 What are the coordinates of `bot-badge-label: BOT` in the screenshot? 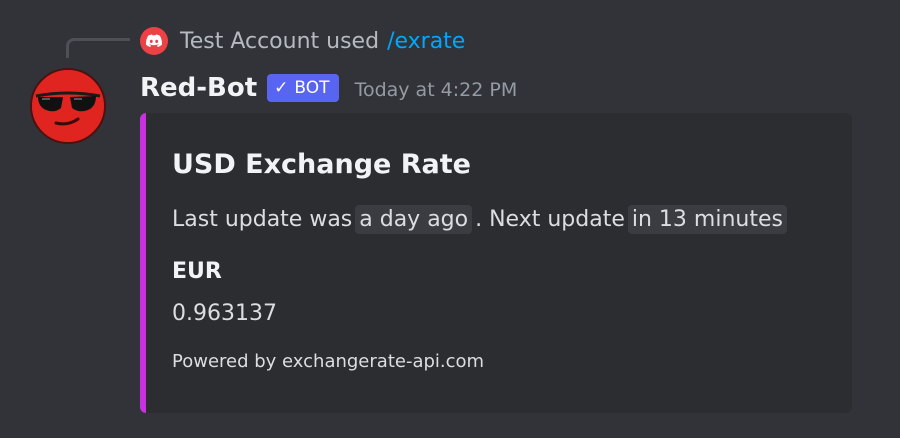 It's located at (312, 88).